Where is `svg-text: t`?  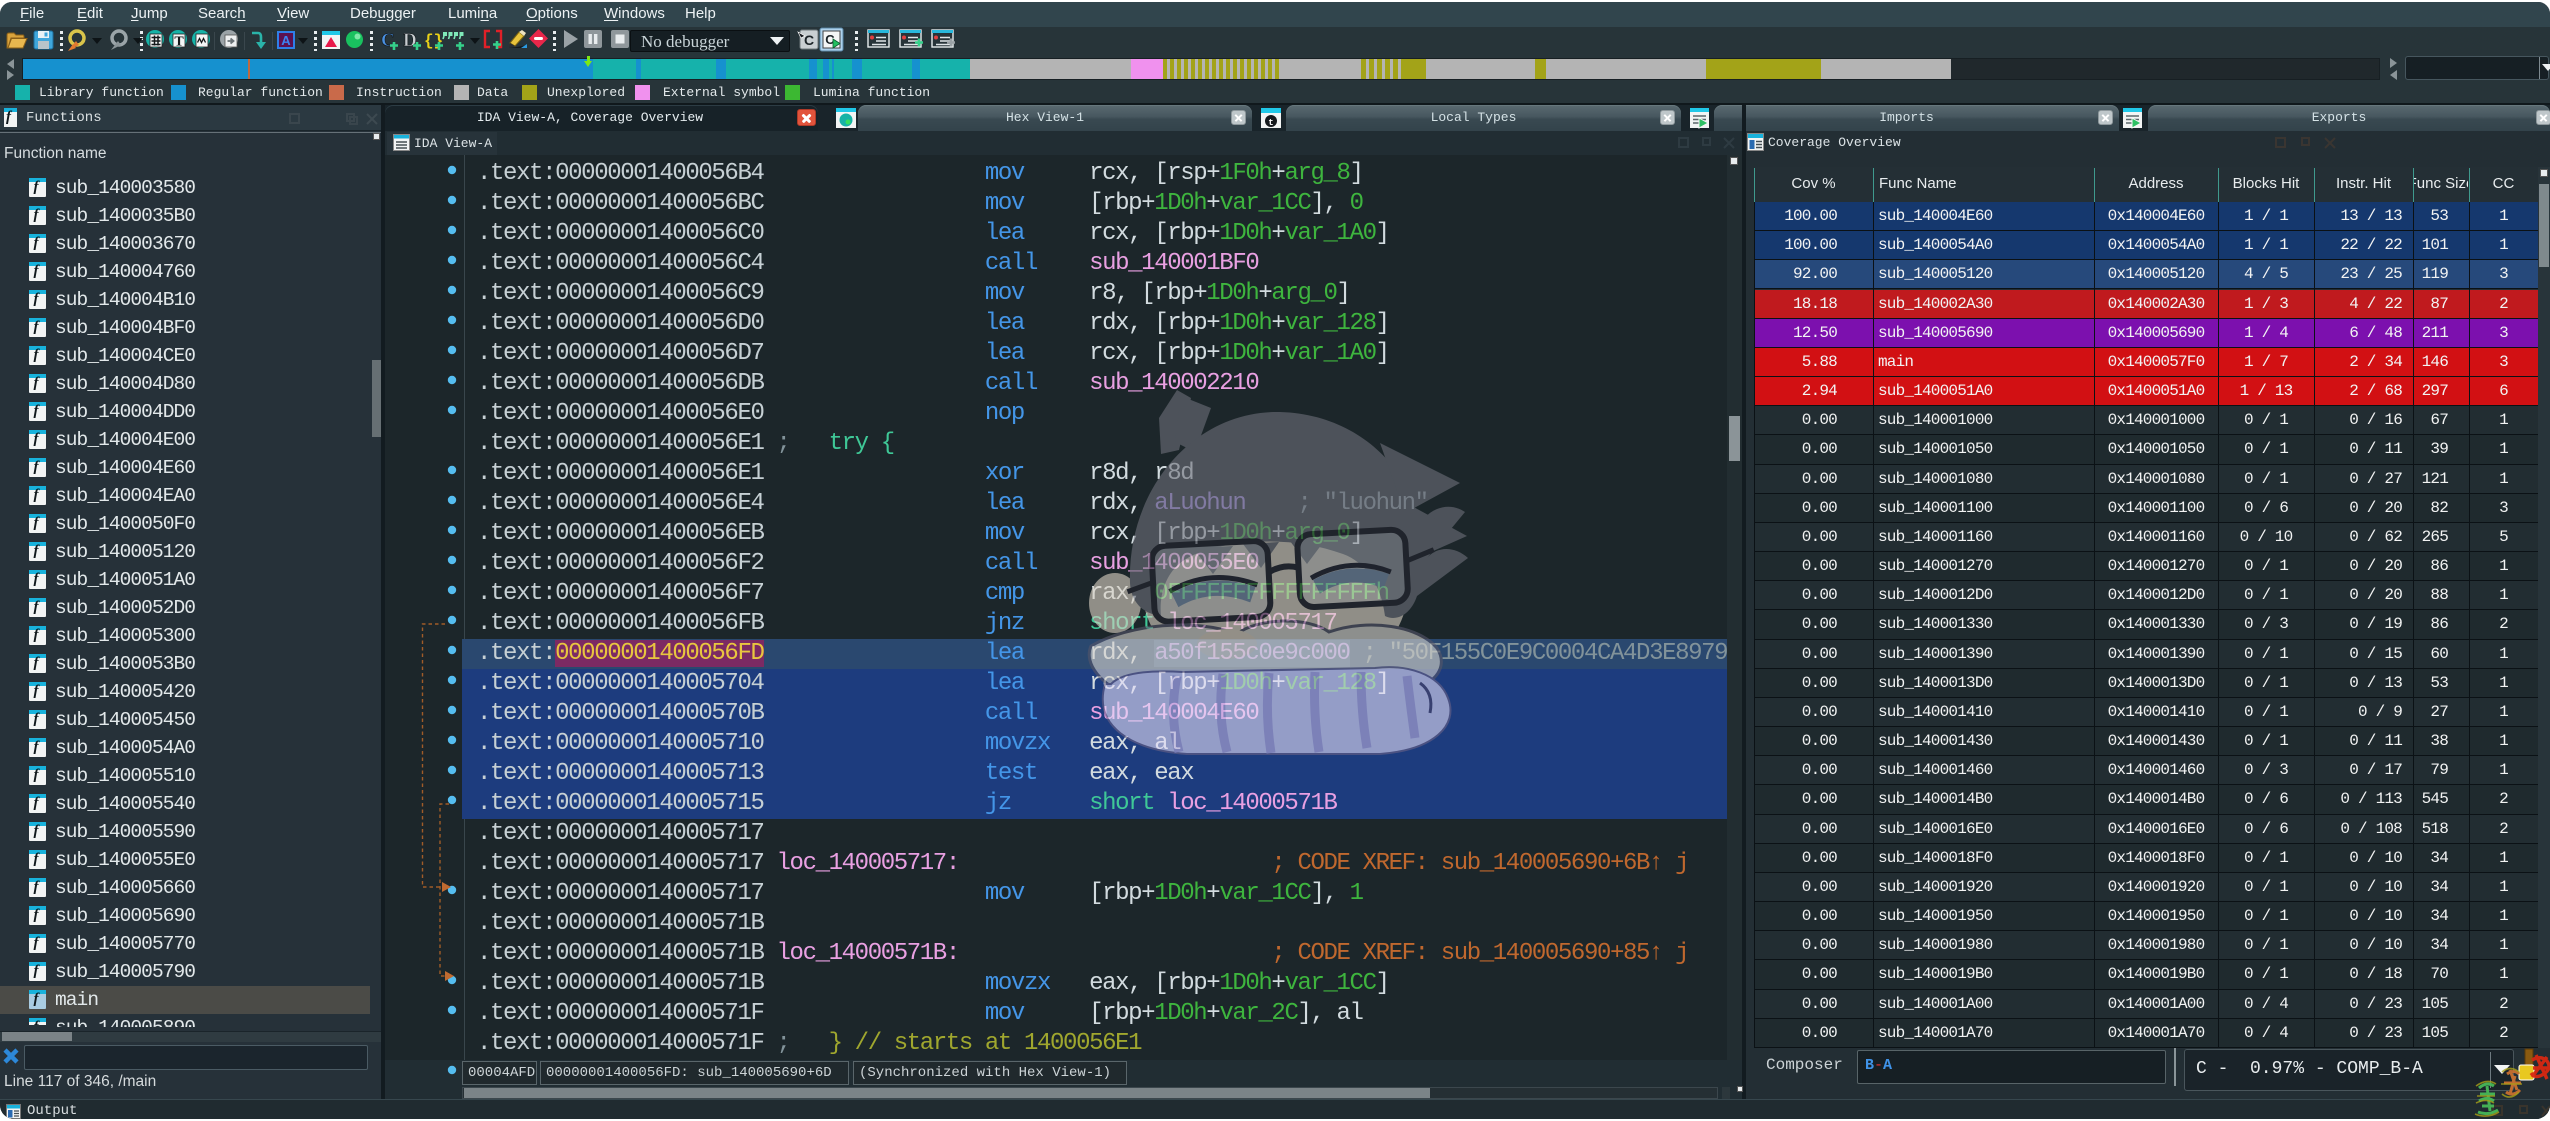
svg-text: t is located at coordinates (1270, 123).